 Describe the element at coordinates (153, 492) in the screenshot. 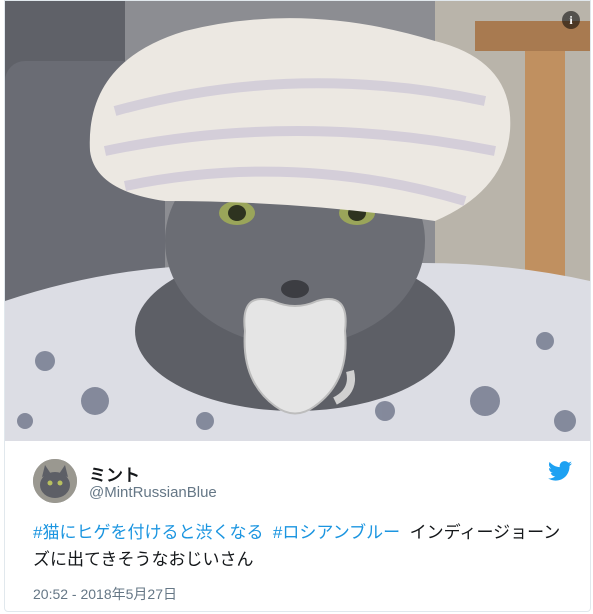

I see `author-handle: @MintRussianBlue` at that location.